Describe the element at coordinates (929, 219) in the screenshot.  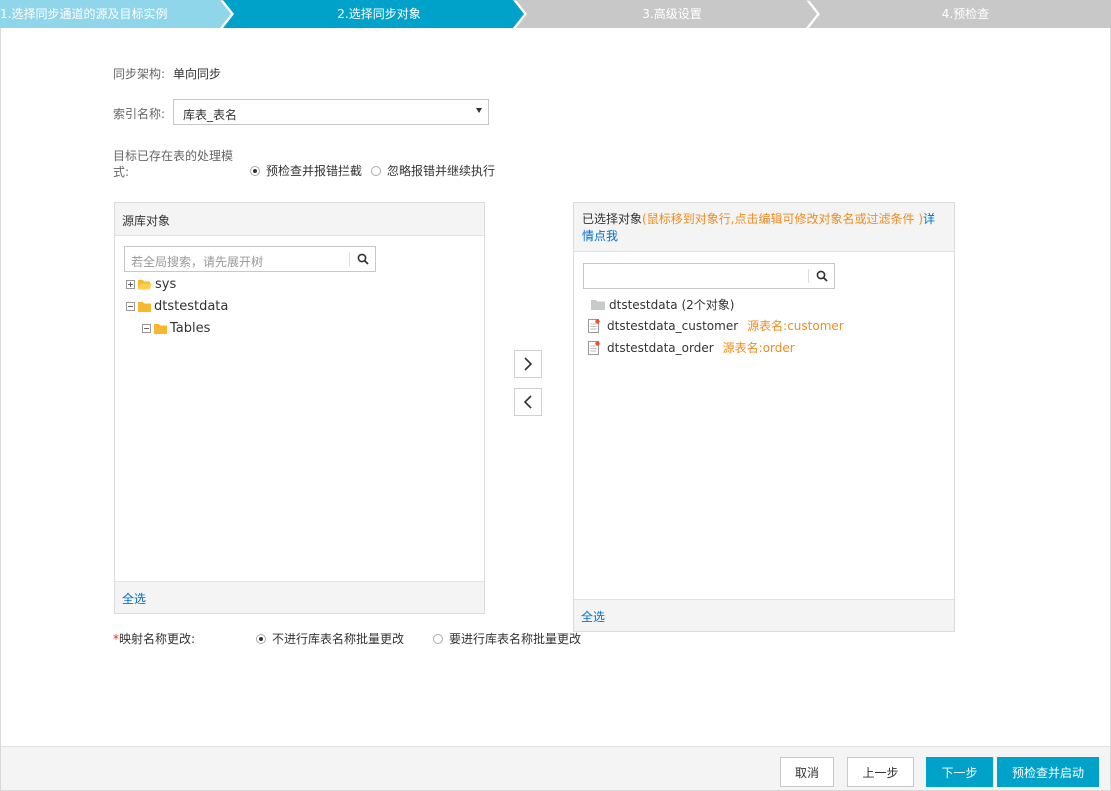
I see `details-link-part1: 详` at that location.